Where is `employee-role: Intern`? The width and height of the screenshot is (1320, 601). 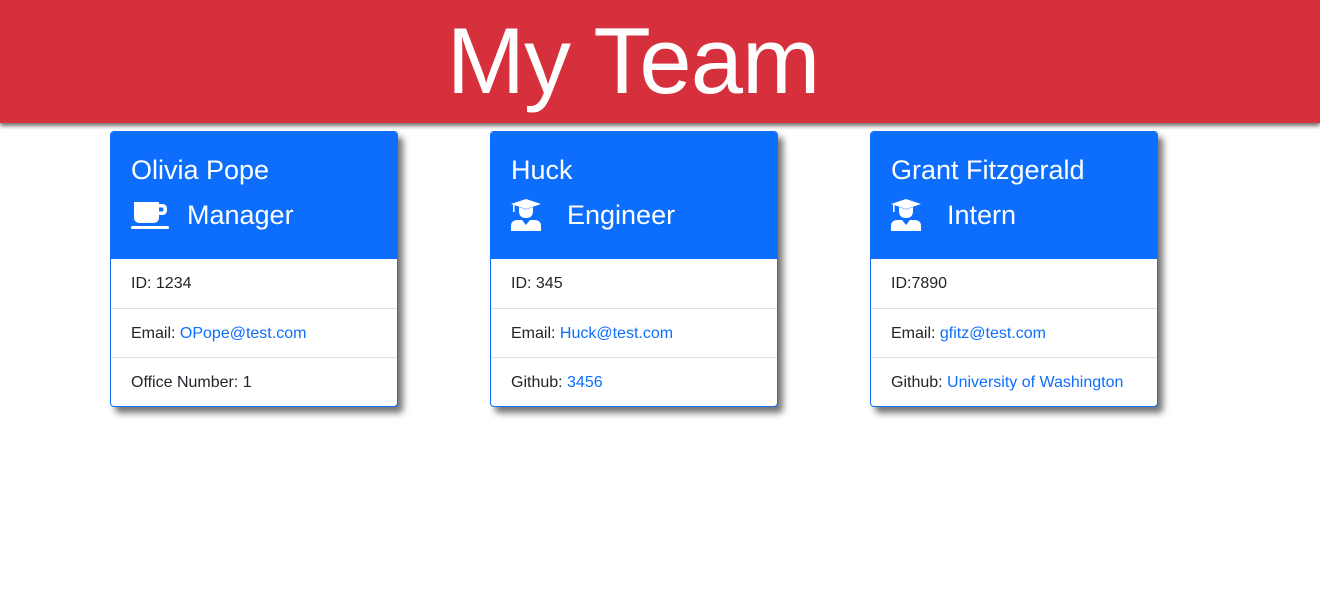 employee-role: Intern is located at coordinates (1024, 215).